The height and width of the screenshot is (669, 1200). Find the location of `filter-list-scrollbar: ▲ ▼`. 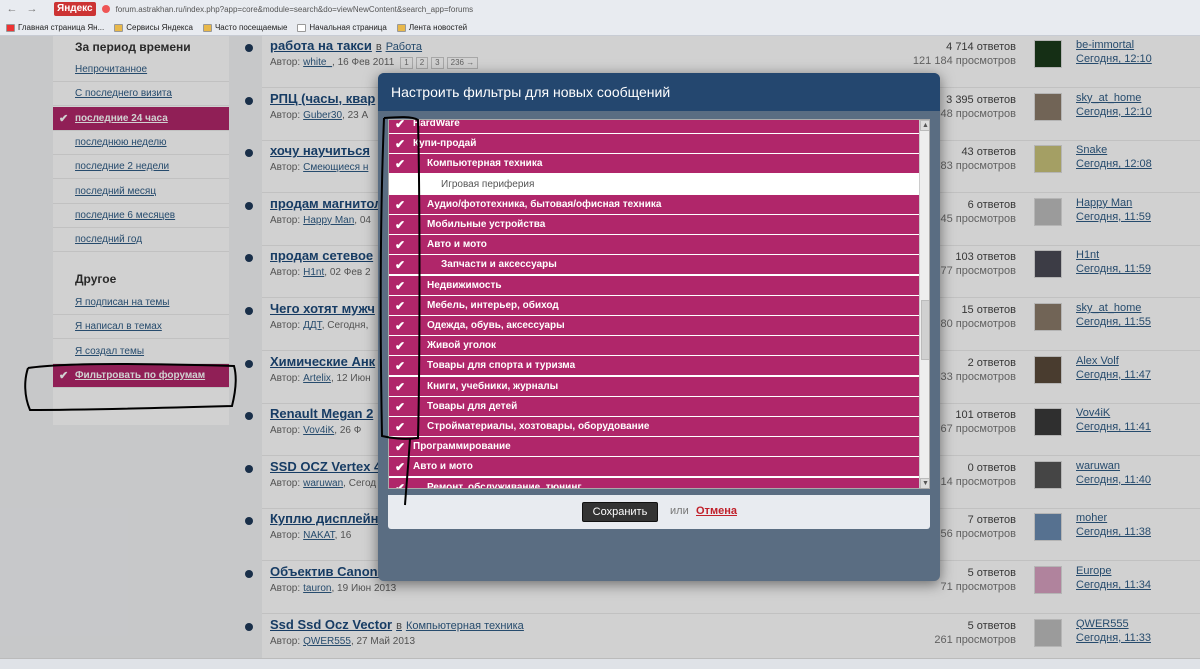

filter-list-scrollbar: ▲ ▼ is located at coordinates (924, 304).